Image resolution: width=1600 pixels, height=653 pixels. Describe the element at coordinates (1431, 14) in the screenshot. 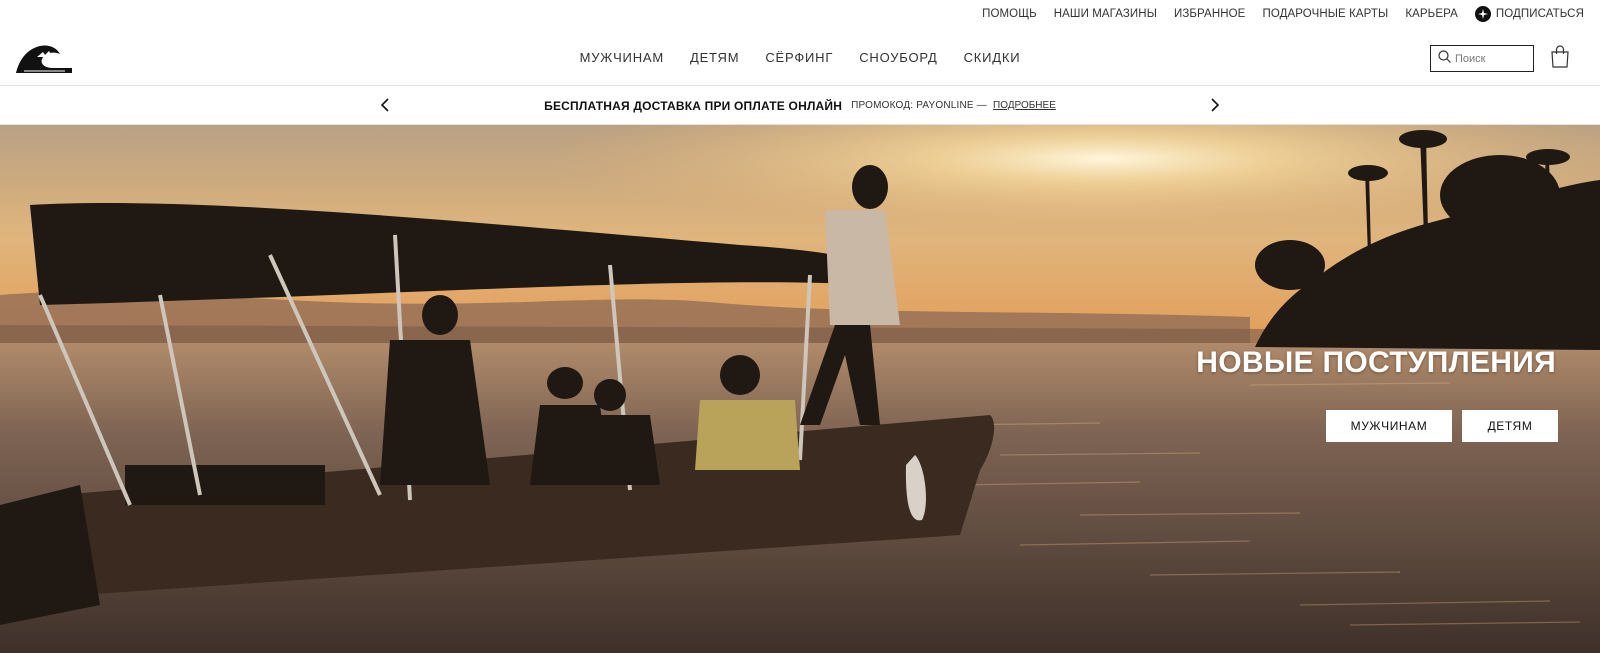

I see `utility-link-careers: КАРЬЕРА` at that location.